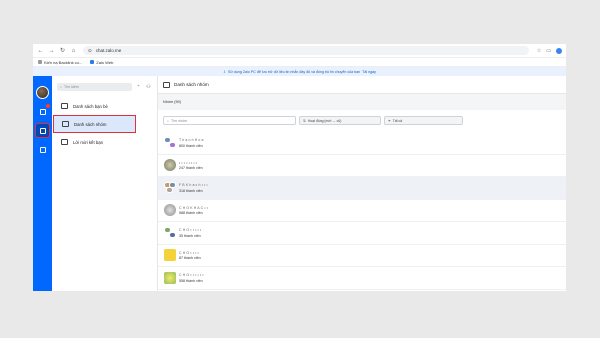 The image size is (600, 338). What do you see at coordinates (191, 84) in the screenshot?
I see `page-title: Danh sách nhóm` at bounding box center [191, 84].